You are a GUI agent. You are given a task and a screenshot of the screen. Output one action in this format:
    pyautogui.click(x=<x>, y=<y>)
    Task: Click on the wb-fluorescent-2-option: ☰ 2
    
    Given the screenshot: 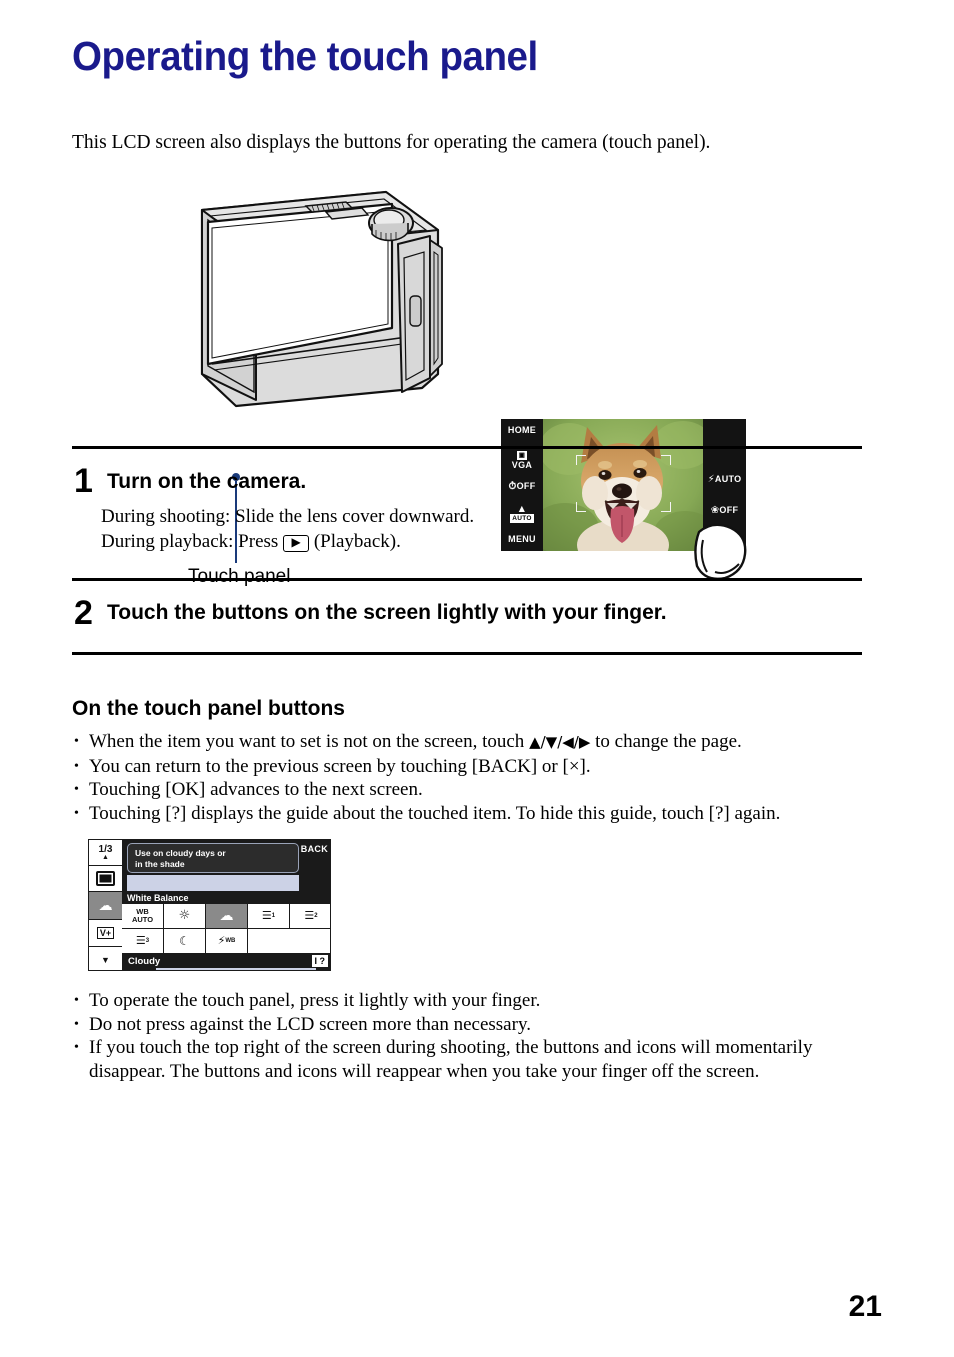 What is the action you would take?
    pyautogui.click(x=310, y=916)
    